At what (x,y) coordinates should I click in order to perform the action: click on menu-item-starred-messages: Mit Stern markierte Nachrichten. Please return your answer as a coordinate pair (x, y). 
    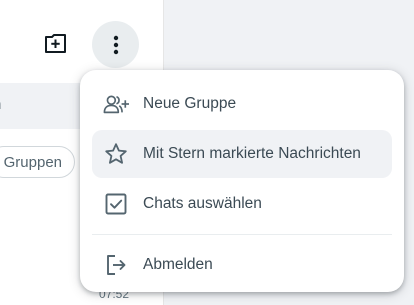
    Looking at the image, I should click on (242, 154).